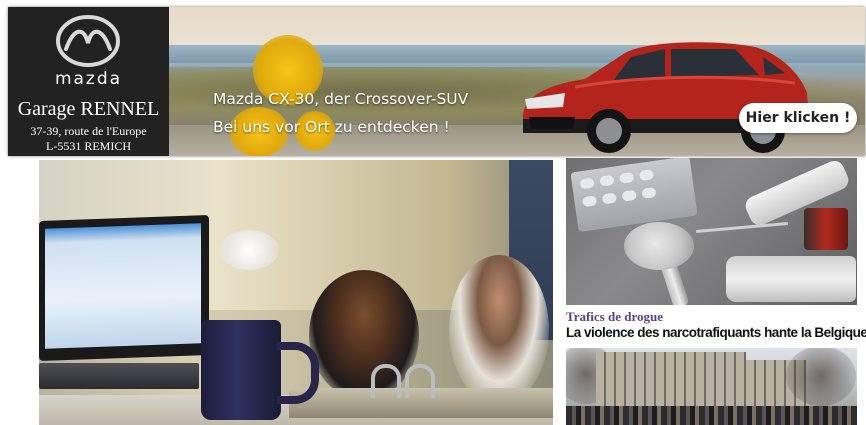 This screenshot has width=866, height=425. What do you see at coordinates (341, 99) in the screenshot?
I see `ad-headline-line1: Mazda CX-30, der Crossover-SUV` at bounding box center [341, 99].